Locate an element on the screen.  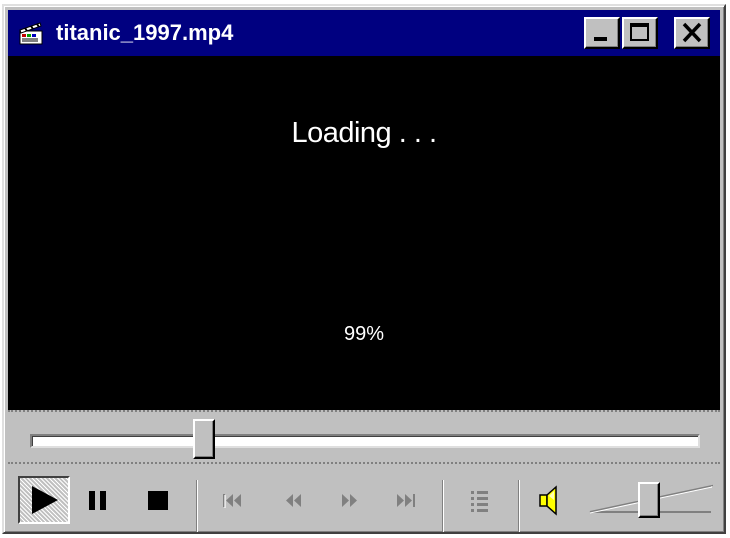
loading-status: Loading . . . is located at coordinates (364, 133).